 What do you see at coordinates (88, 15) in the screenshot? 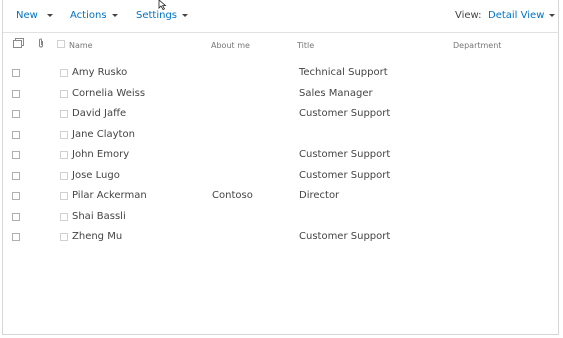
I see `actions-menu-label: Actions` at bounding box center [88, 15].